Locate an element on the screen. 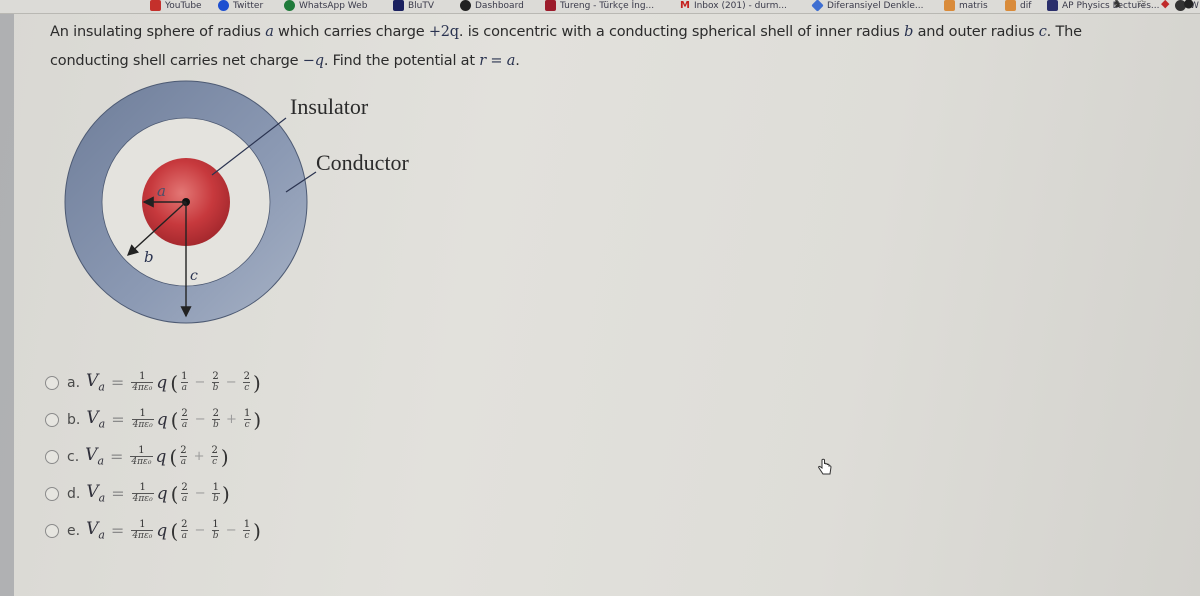 The height and width of the screenshot is (596, 1200). bookmark-matris: matris is located at coordinates (966, 5).